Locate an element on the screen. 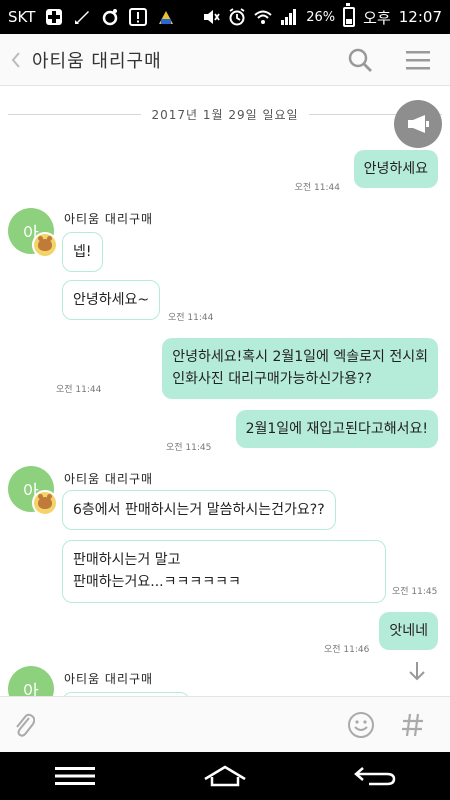 Image resolution: width=450 pixels, height=800 pixels. message-text: 6층에서 판매하시는거 말씀하시는건가요?? is located at coordinates (199, 510).